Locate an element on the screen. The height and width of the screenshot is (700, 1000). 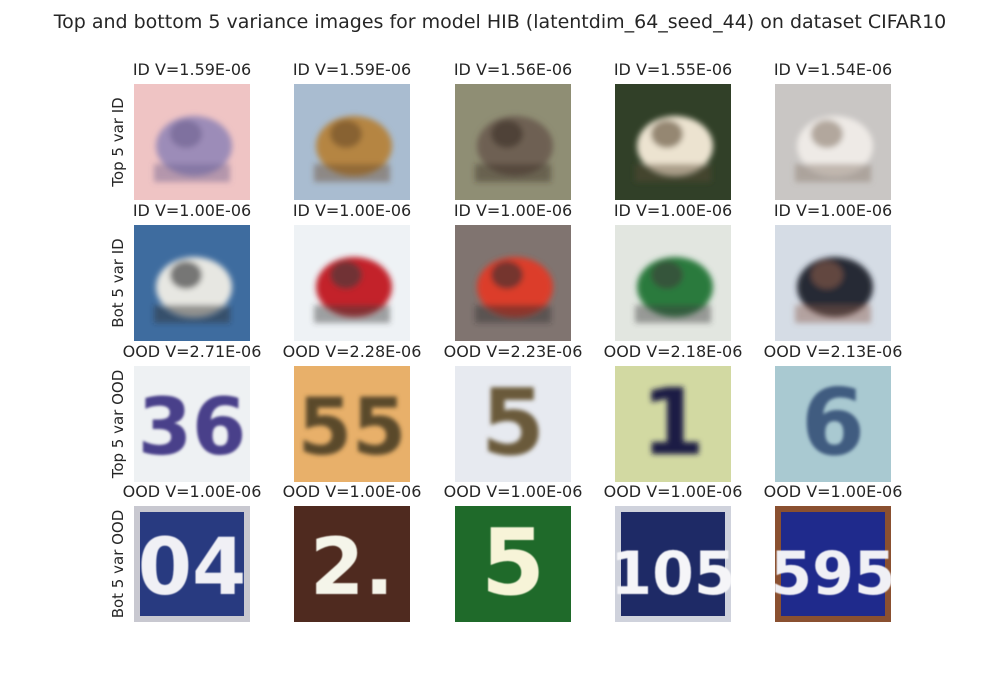
digit-image: 1 is located at coordinates (673, 424).